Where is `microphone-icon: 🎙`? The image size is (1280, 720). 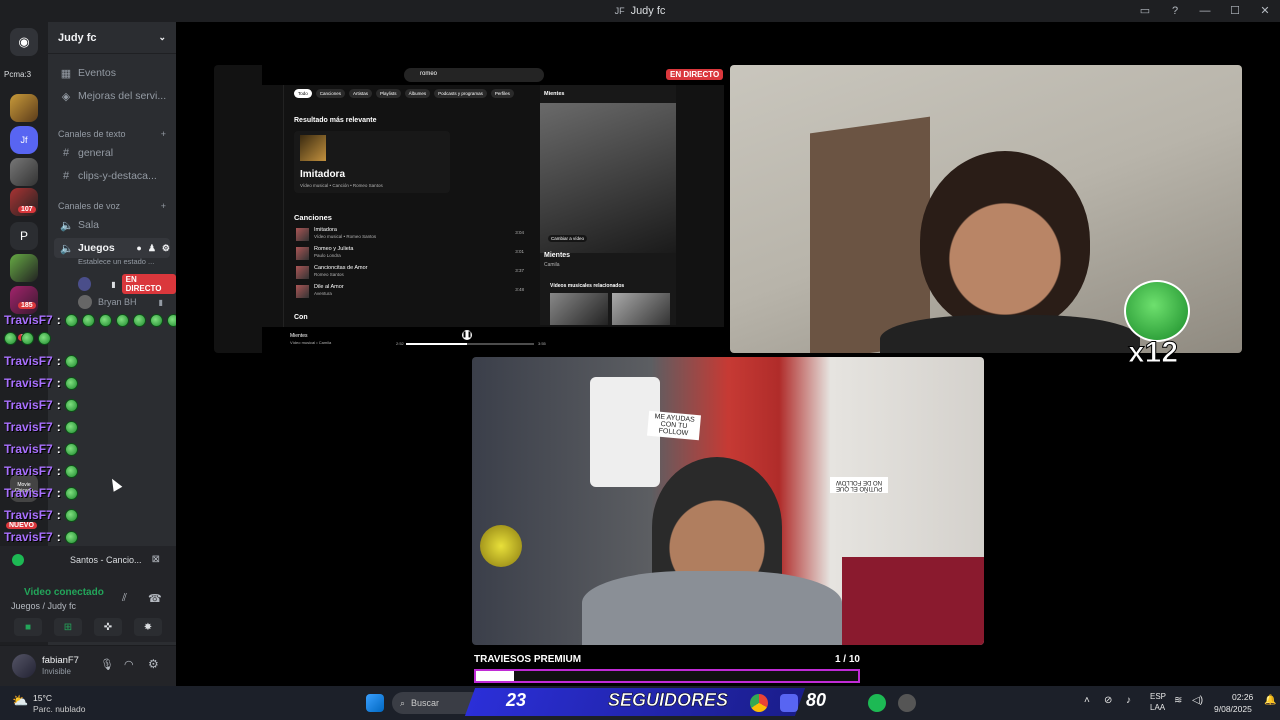 microphone-icon: 🎙 is located at coordinates (107, 664).